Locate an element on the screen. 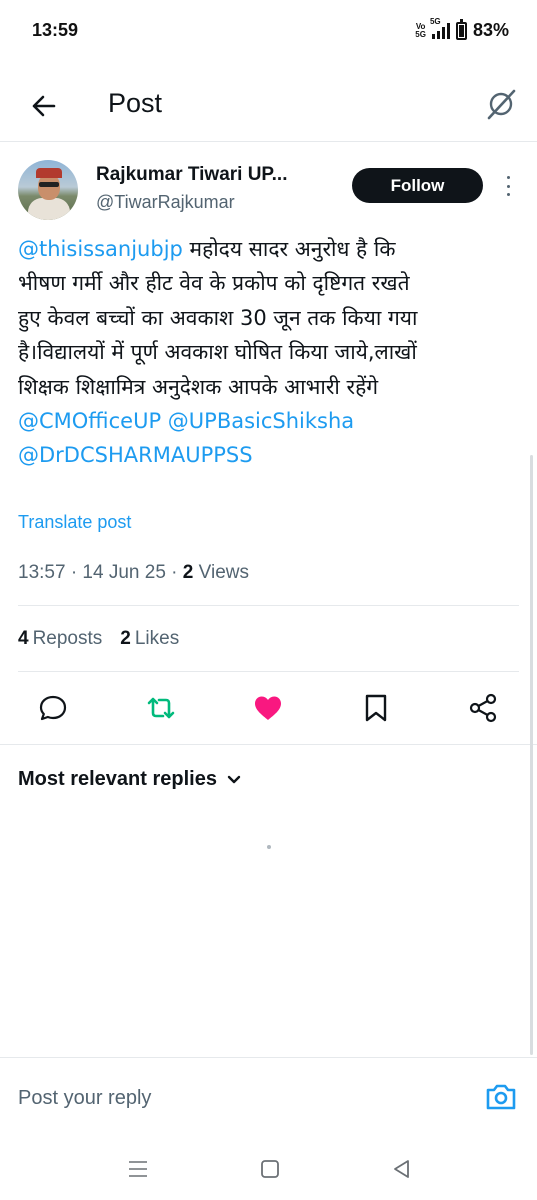  grok-icon is located at coordinates (501, 104).